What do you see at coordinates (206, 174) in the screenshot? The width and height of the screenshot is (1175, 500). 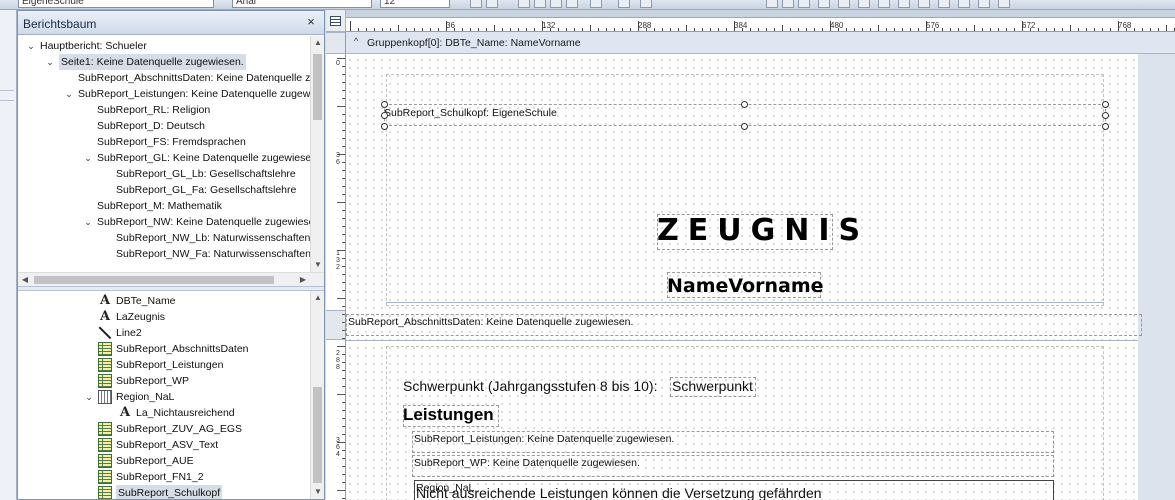 I see `tree-item: SubReport_GL_Lb: Gesellschaftslehre` at bounding box center [206, 174].